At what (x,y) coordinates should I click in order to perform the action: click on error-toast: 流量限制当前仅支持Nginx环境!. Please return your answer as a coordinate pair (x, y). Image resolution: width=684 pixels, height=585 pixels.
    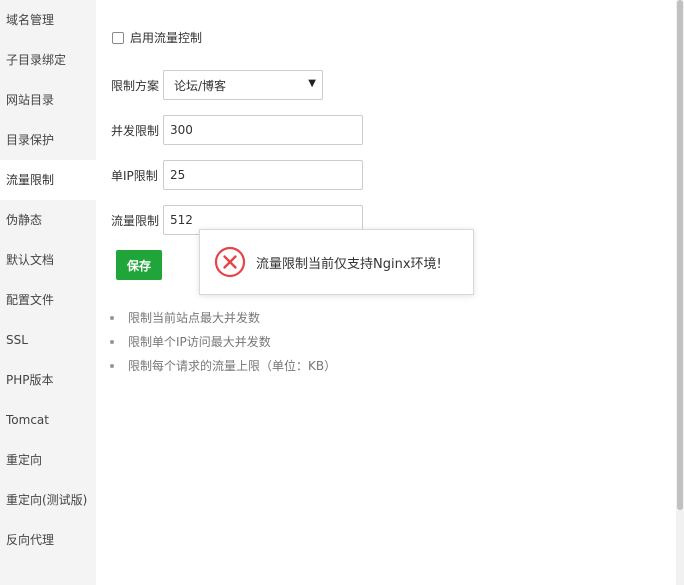
    Looking at the image, I should click on (336, 262).